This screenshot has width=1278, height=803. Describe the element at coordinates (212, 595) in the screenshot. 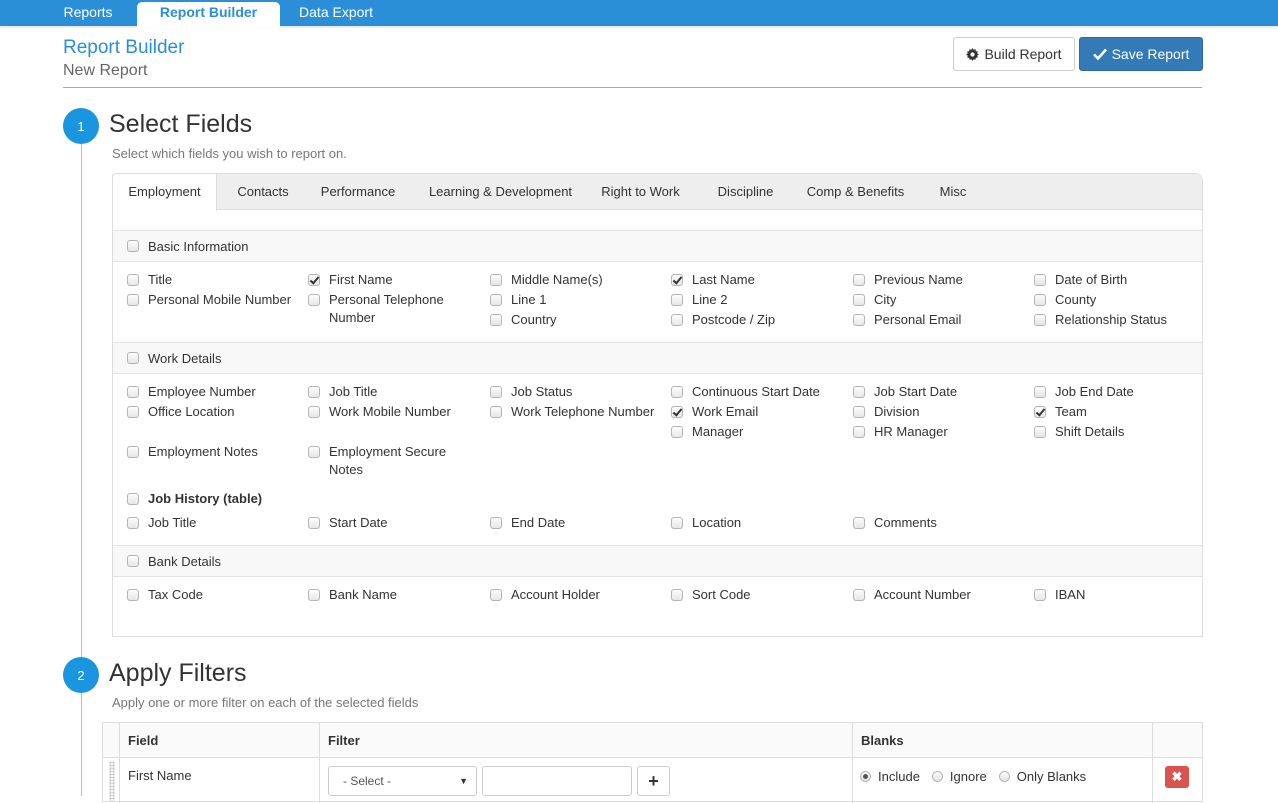

I see `field-option: Tax Code` at that location.